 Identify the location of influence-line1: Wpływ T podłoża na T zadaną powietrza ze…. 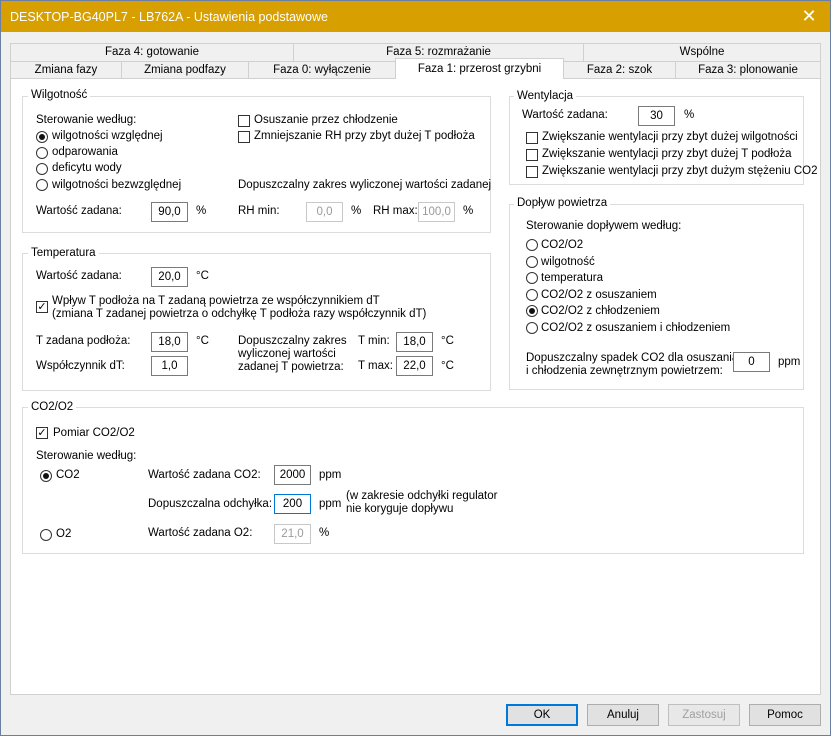
(216, 301).